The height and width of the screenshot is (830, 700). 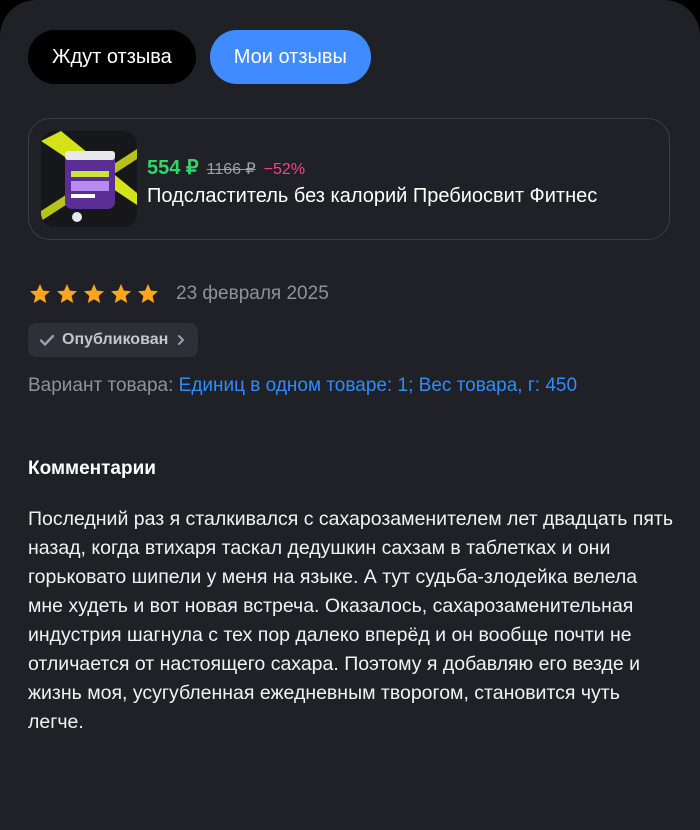 I want to click on tab-my-reviews: Мои отзывы, so click(x=290, y=57).